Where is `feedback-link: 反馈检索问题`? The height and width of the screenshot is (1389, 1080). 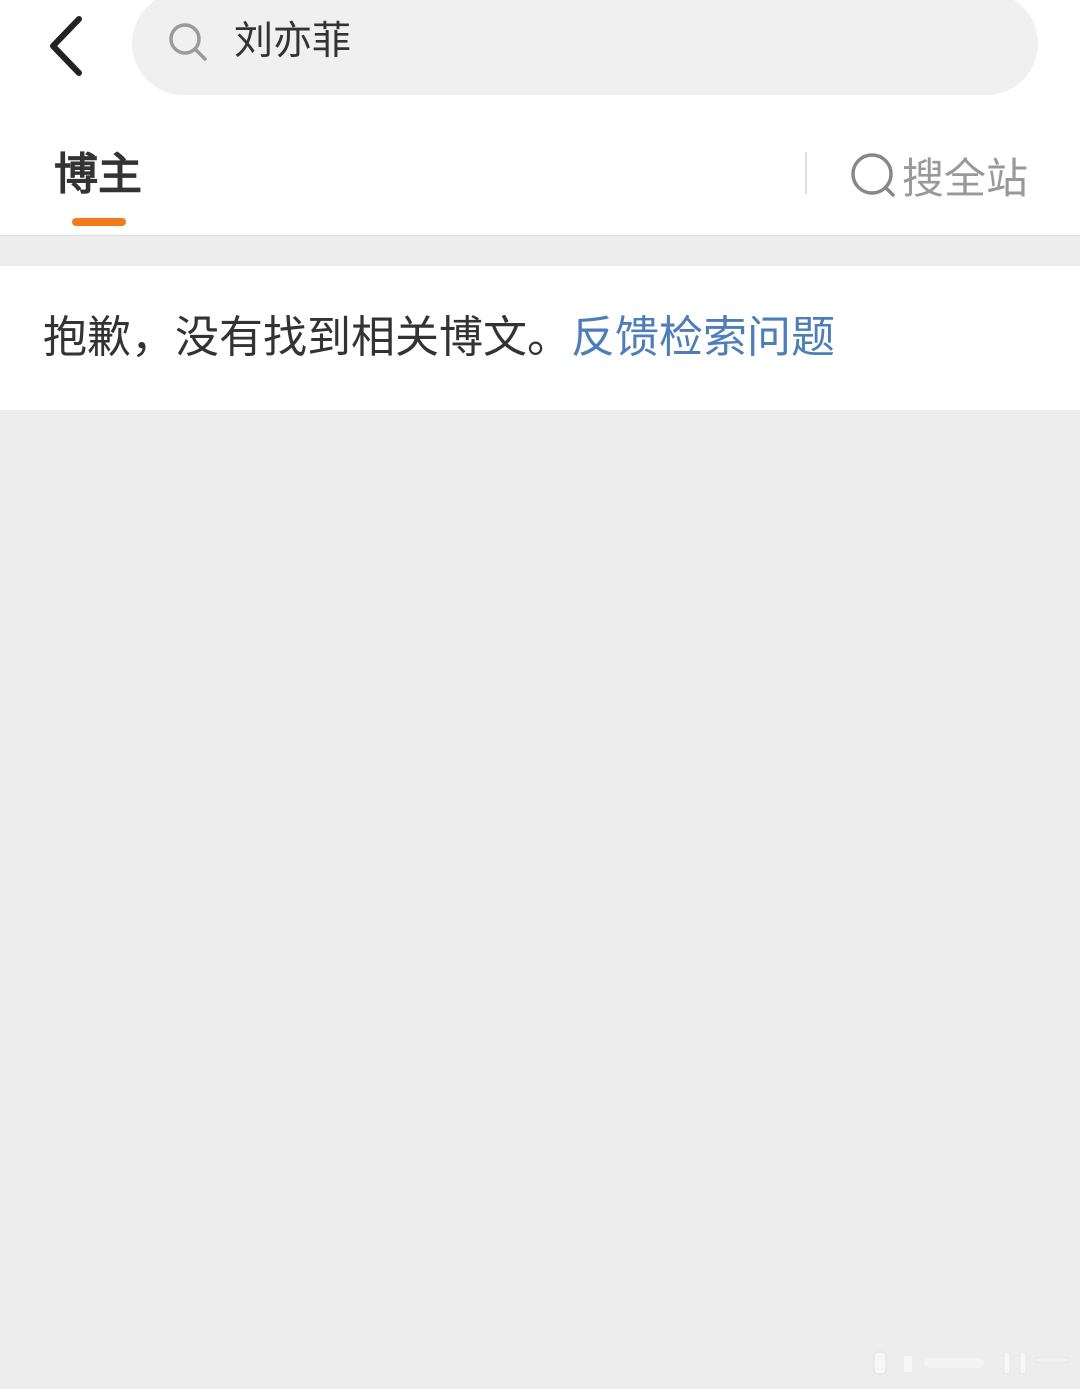
feedback-link: 反馈检索问题 is located at coordinates (703, 337).